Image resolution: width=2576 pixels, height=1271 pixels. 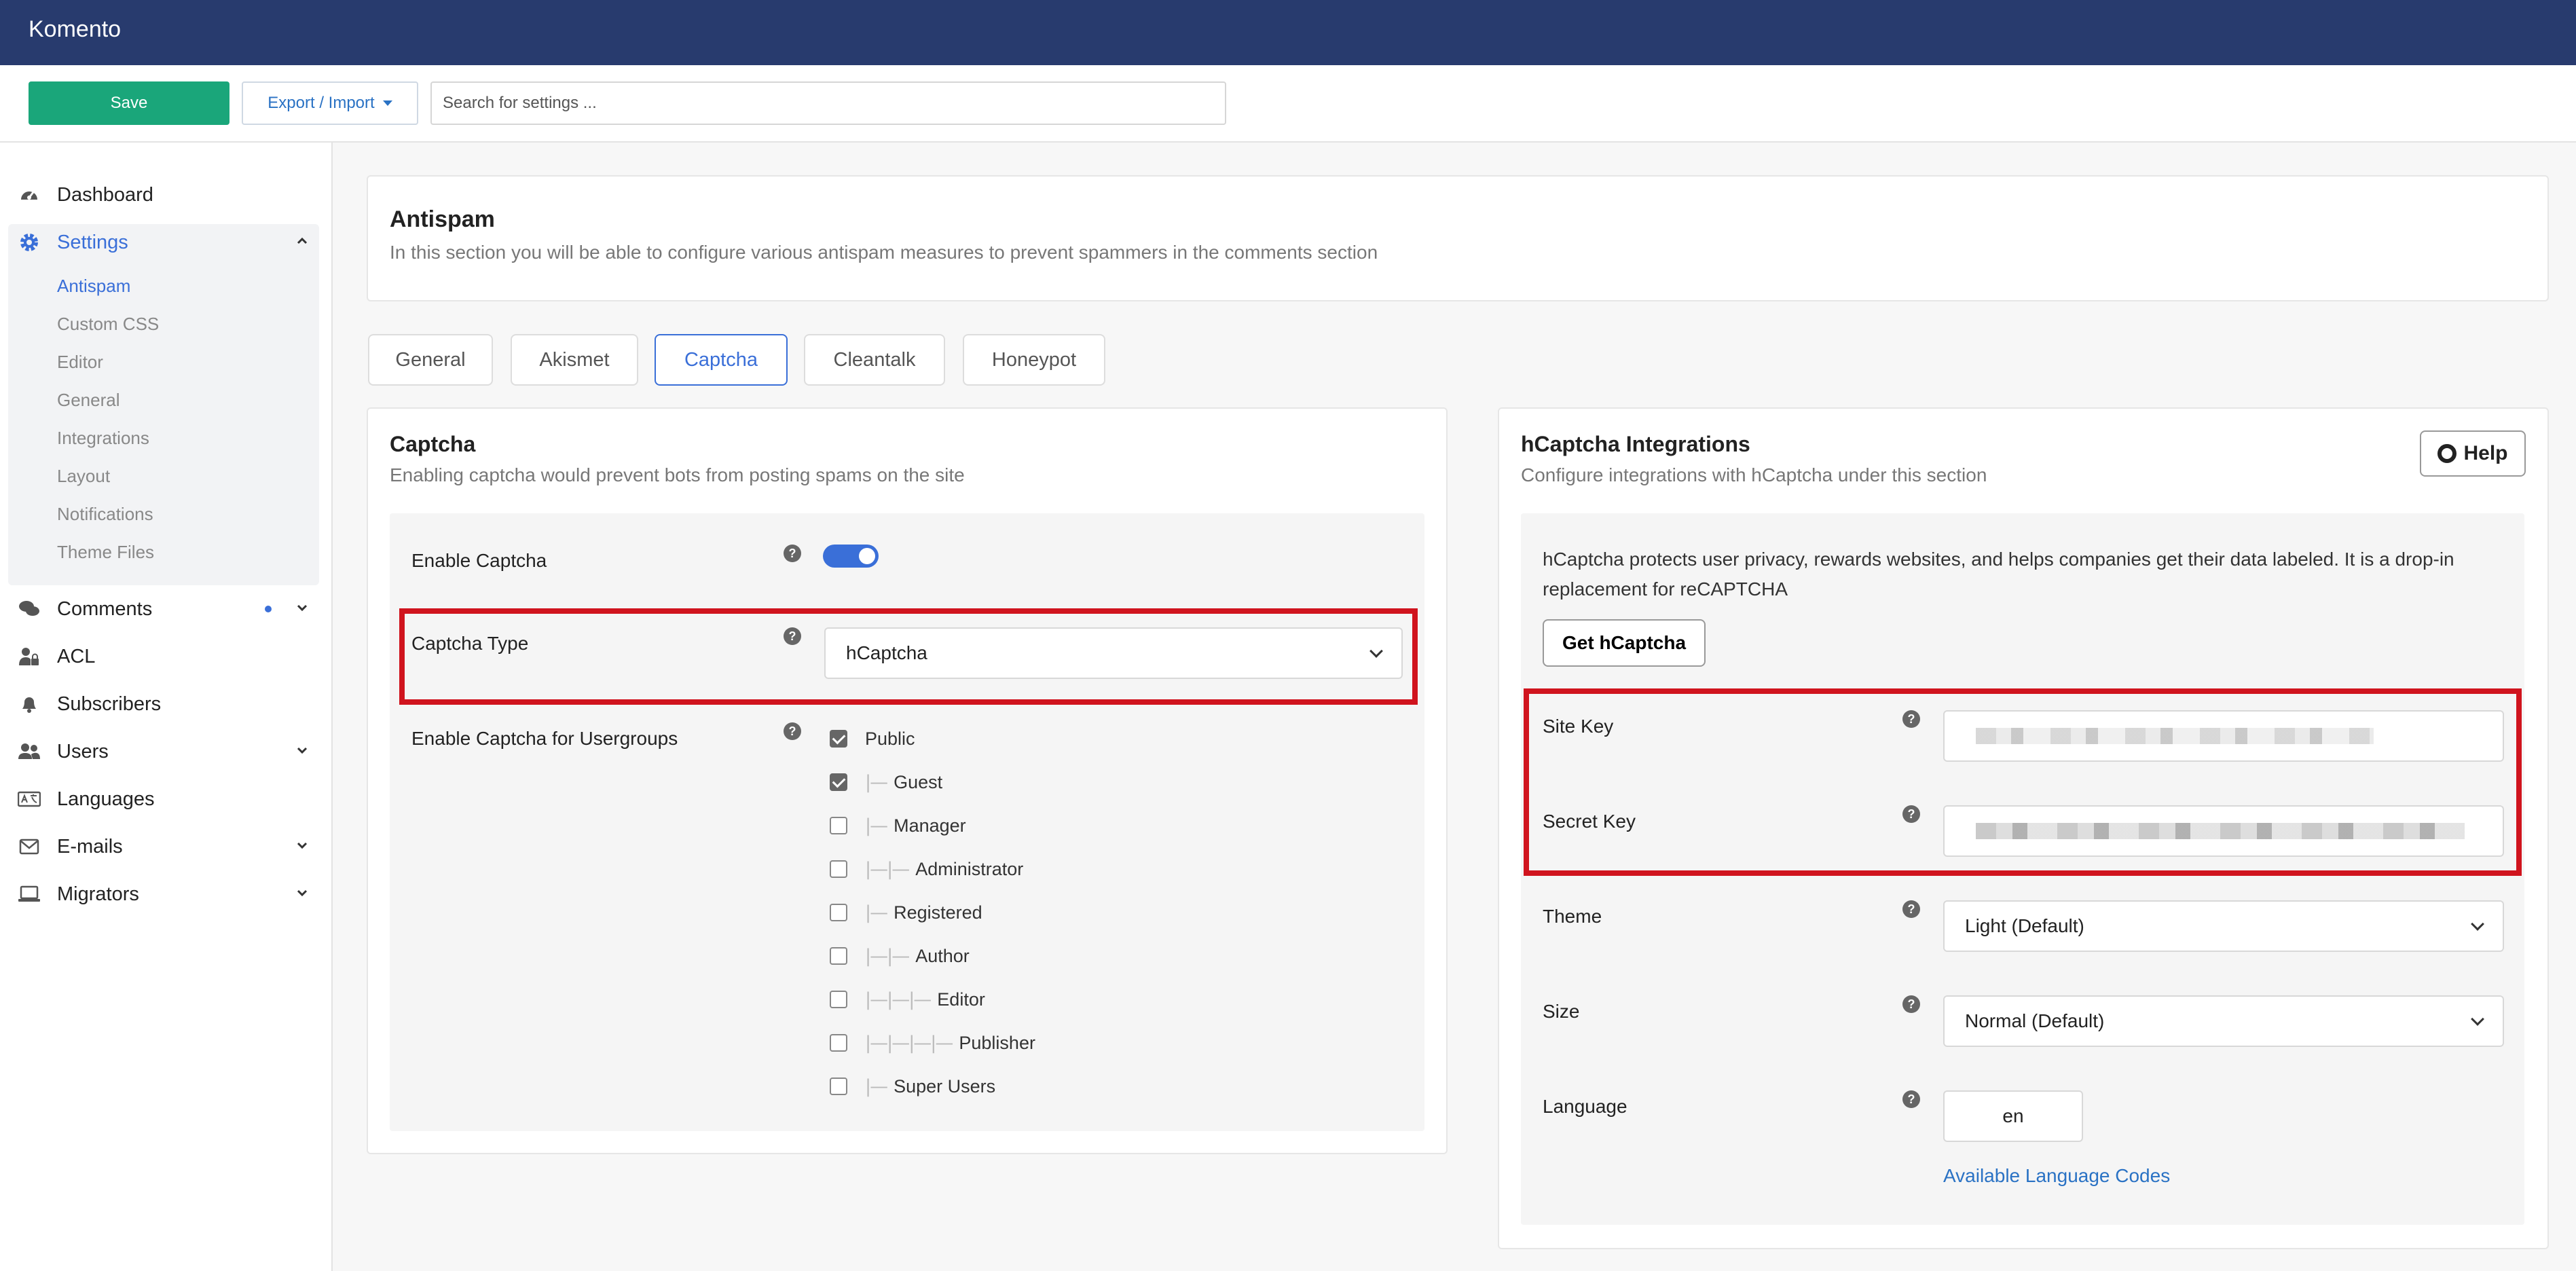 What do you see at coordinates (470, 643) in the screenshot?
I see `captcha-type-label: Captcha Type` at bounding box center [470, 643].